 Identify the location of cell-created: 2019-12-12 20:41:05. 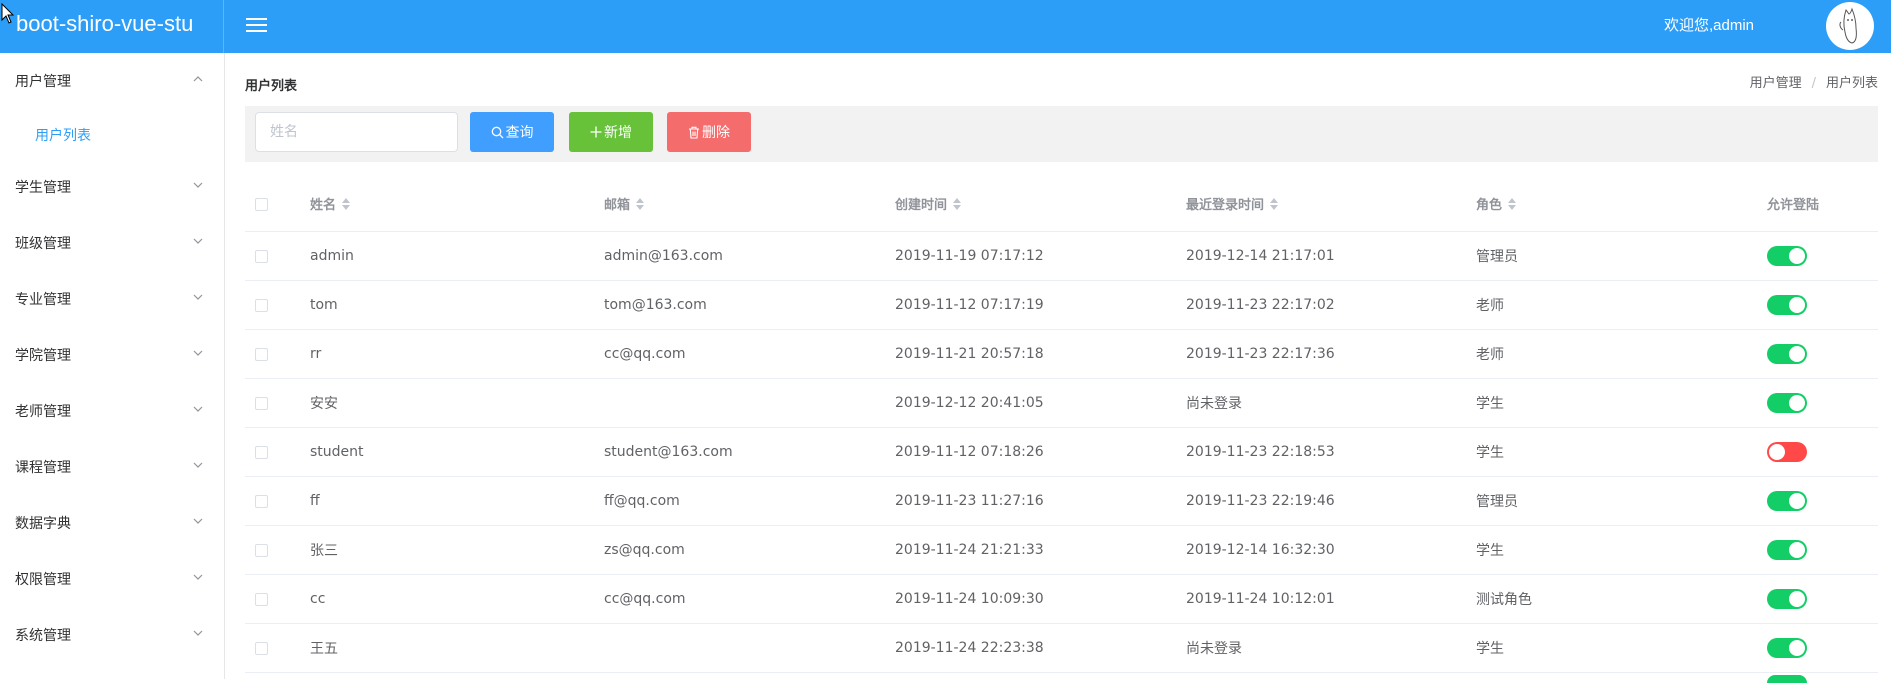
(969, 403).